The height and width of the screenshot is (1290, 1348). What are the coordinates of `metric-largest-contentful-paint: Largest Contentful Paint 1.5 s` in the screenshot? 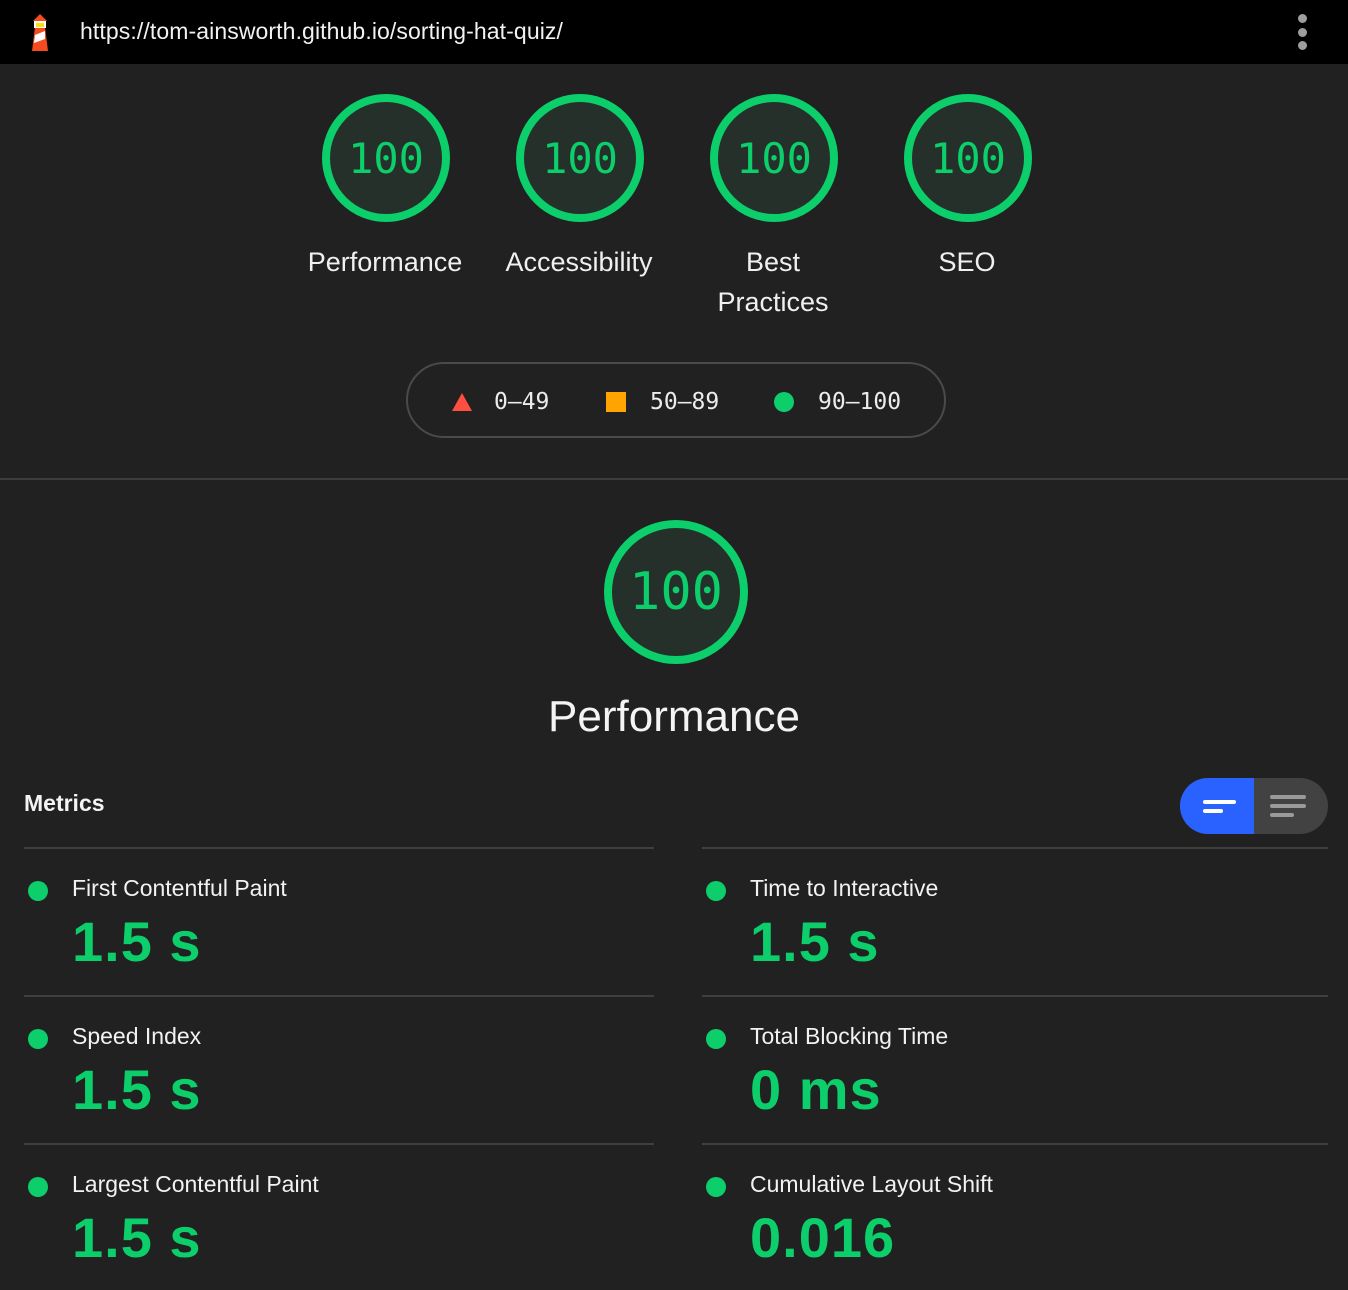 It's located at (324, 1217).